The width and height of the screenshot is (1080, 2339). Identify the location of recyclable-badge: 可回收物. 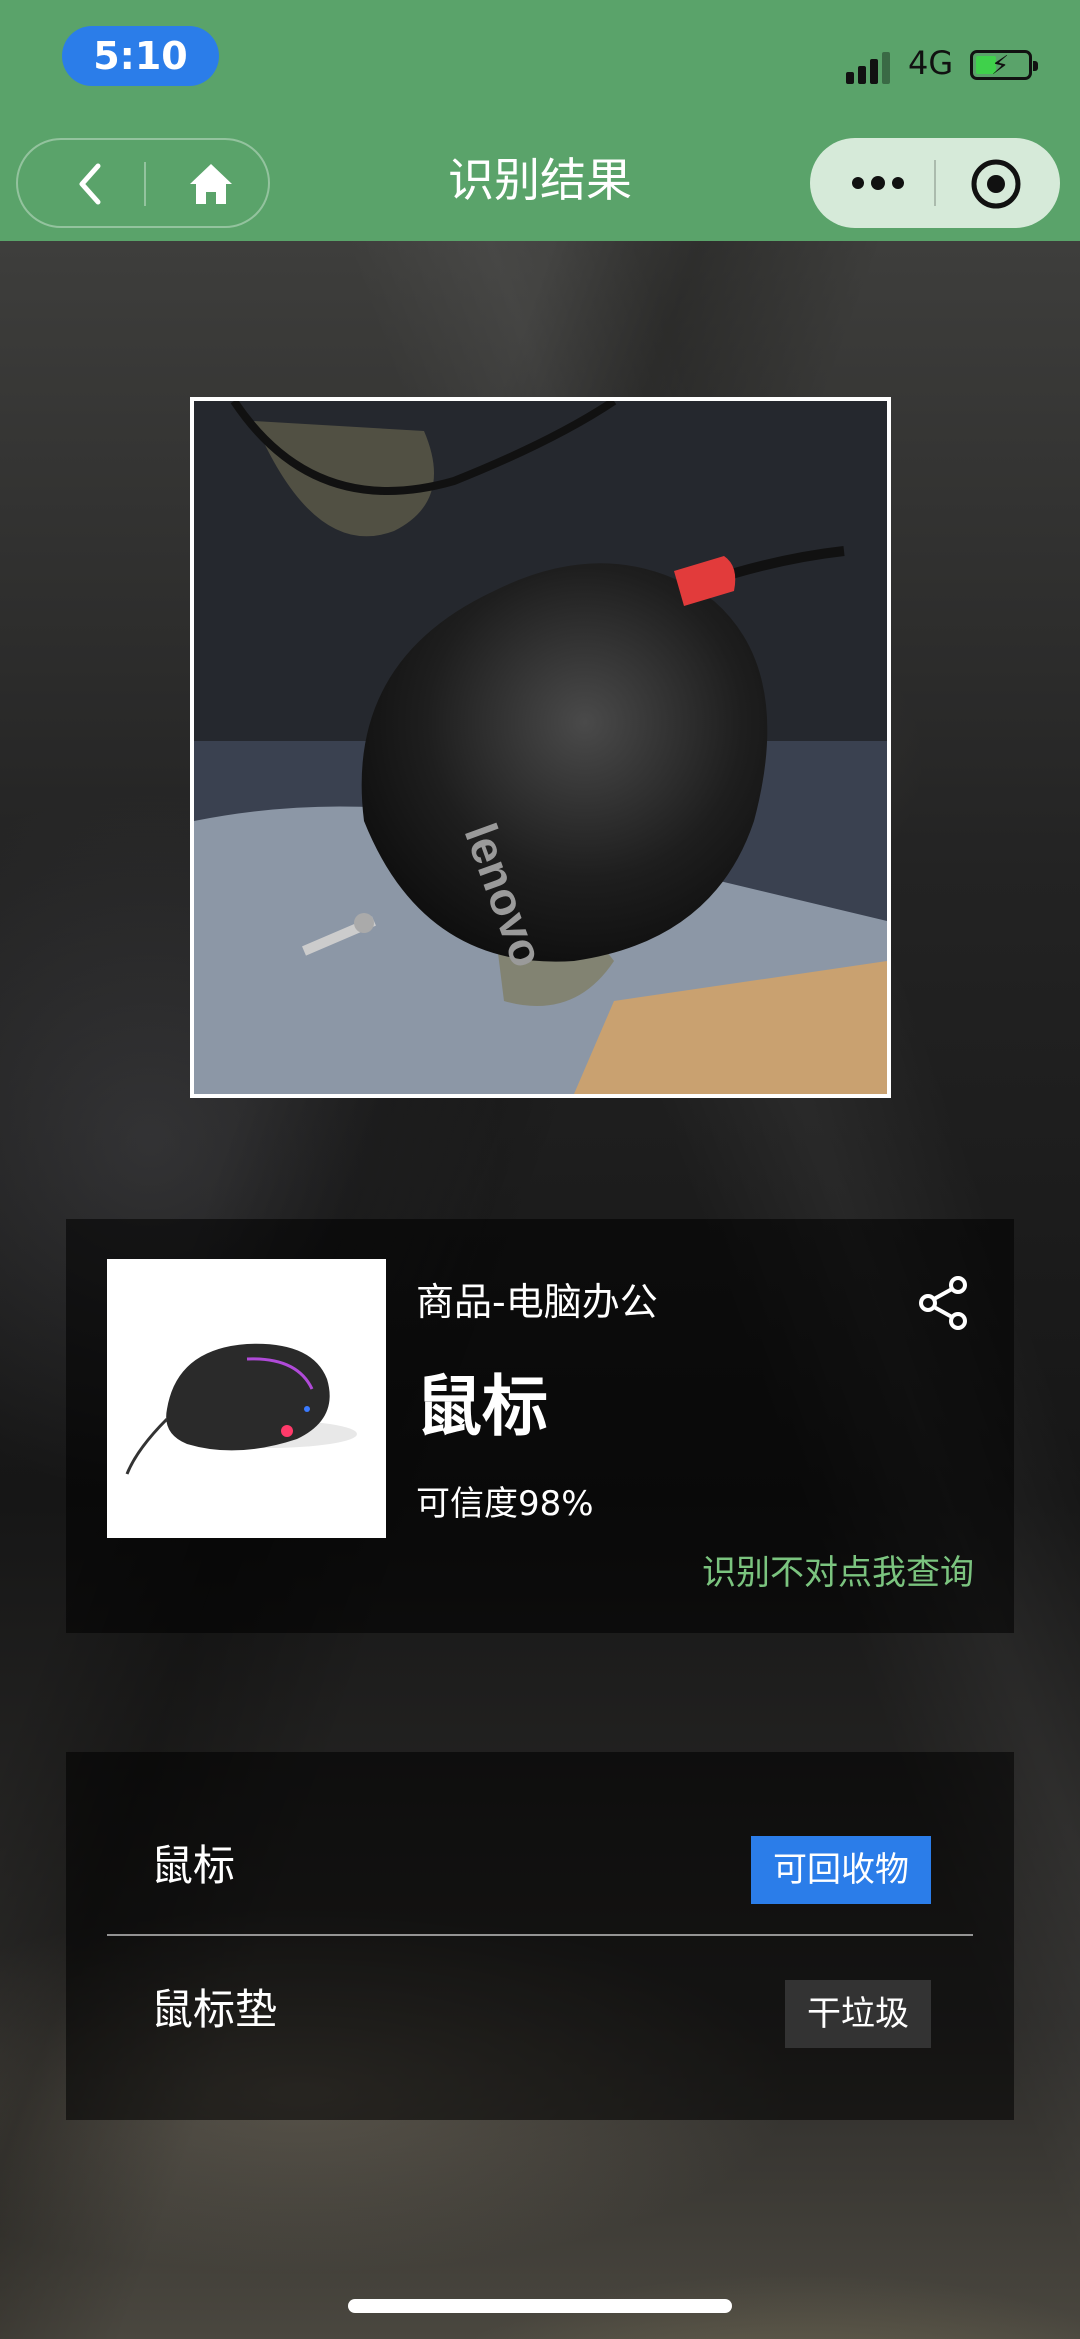
(841, 1870).